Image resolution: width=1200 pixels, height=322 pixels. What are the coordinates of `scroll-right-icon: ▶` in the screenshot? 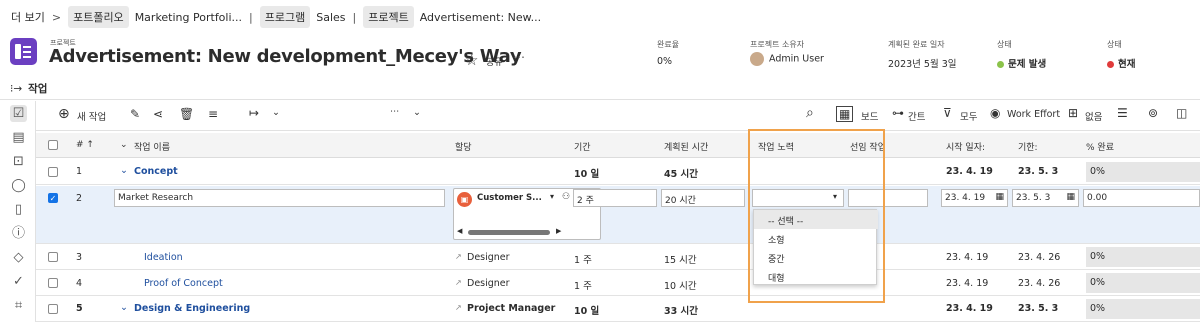 It's located at (558, 231).